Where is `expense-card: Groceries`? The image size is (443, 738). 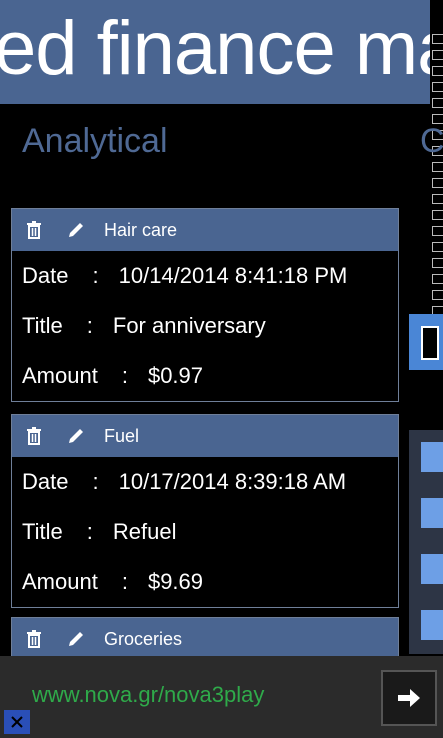
expense-card: Groceries is located at coordinates (205, 638).